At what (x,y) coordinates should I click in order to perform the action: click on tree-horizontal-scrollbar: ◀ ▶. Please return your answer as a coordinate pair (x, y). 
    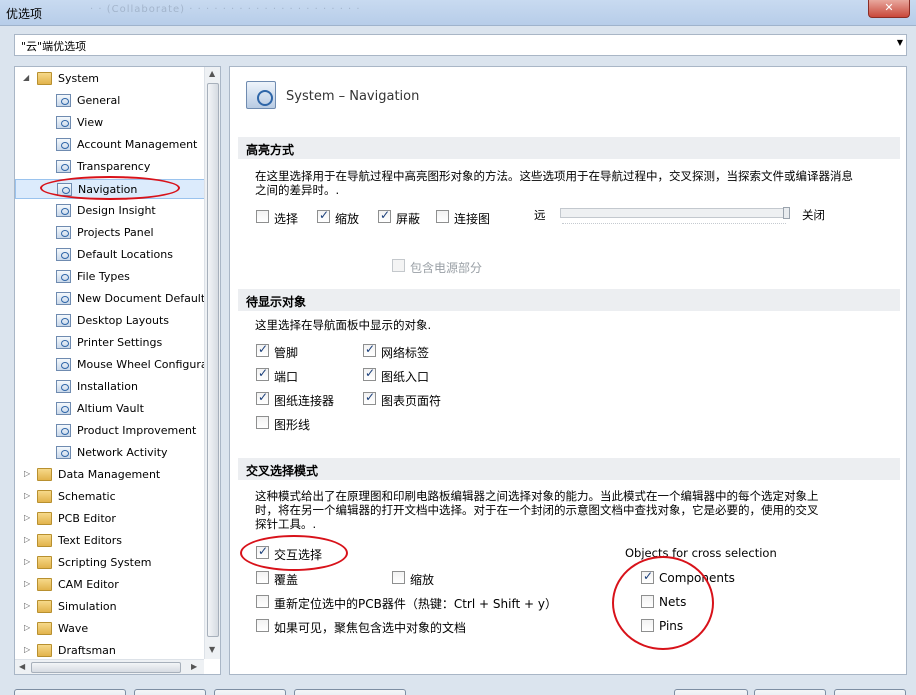
    Looking at the image, I should click on (109, 666).